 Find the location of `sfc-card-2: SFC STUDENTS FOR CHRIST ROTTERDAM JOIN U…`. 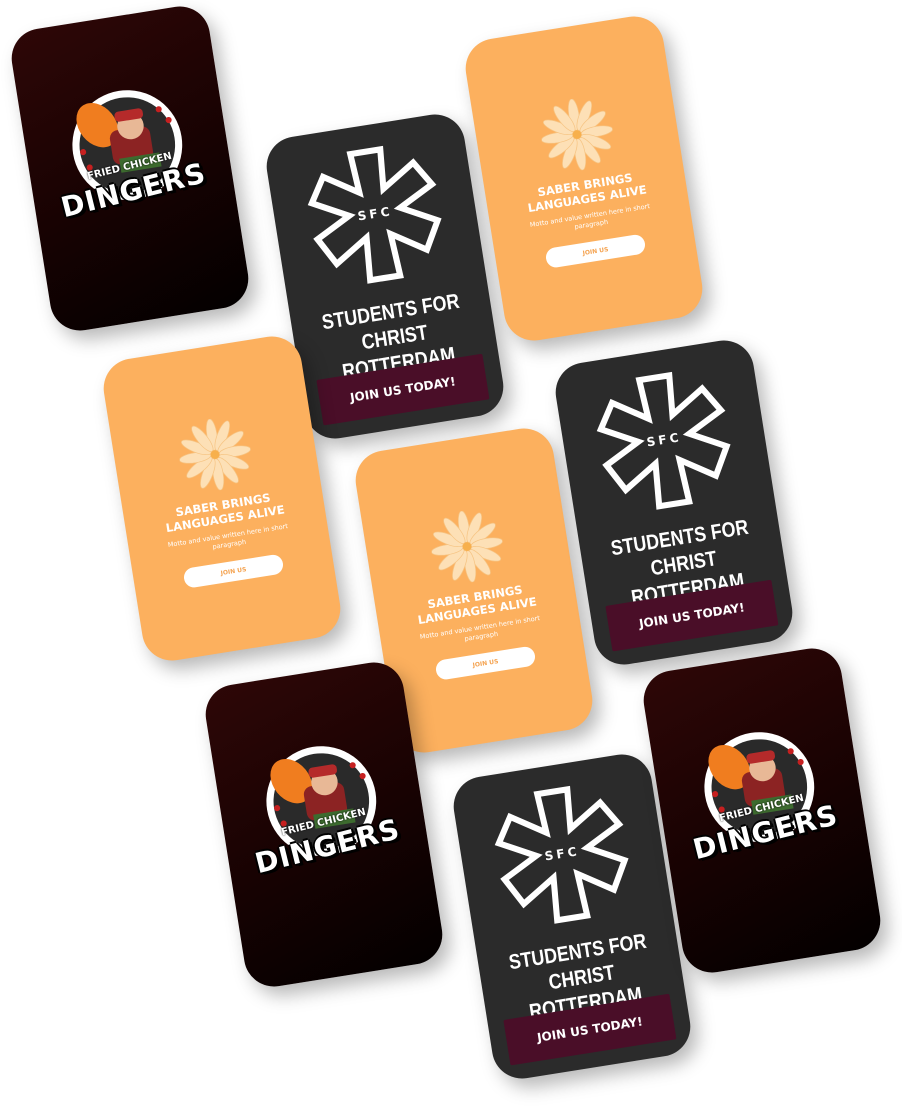

sfc-card-2: SFC STUDENTS FOR CHRIST ROTTERDAM JOIN U… is located at coordinates (674, 502).